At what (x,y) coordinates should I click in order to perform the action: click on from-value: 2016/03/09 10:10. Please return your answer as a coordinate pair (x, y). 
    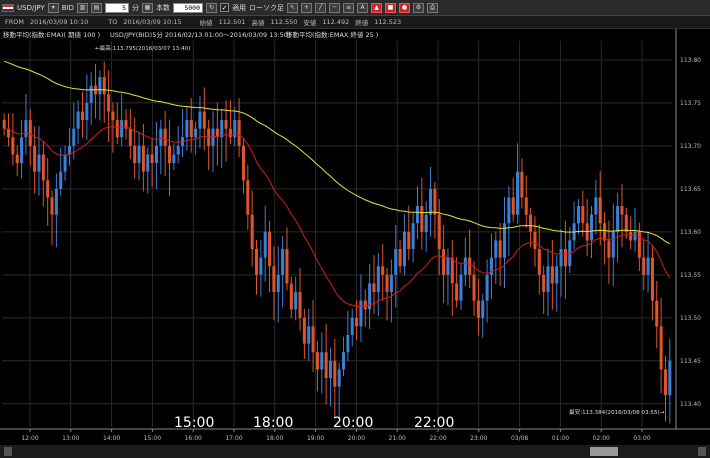
    Looking at the image, I should click on (59, 22).